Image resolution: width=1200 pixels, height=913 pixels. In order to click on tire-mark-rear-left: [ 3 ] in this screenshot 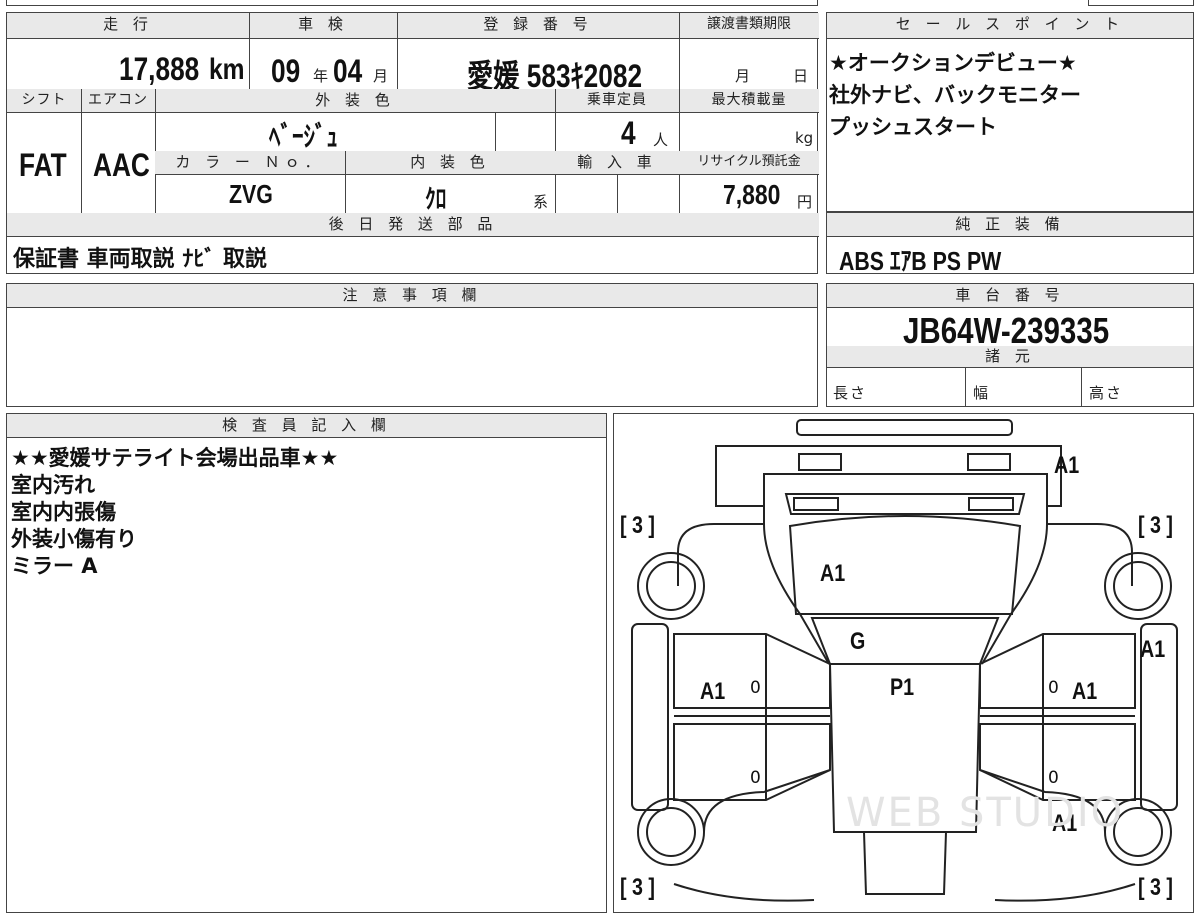, I will do `click(637, 525)`.